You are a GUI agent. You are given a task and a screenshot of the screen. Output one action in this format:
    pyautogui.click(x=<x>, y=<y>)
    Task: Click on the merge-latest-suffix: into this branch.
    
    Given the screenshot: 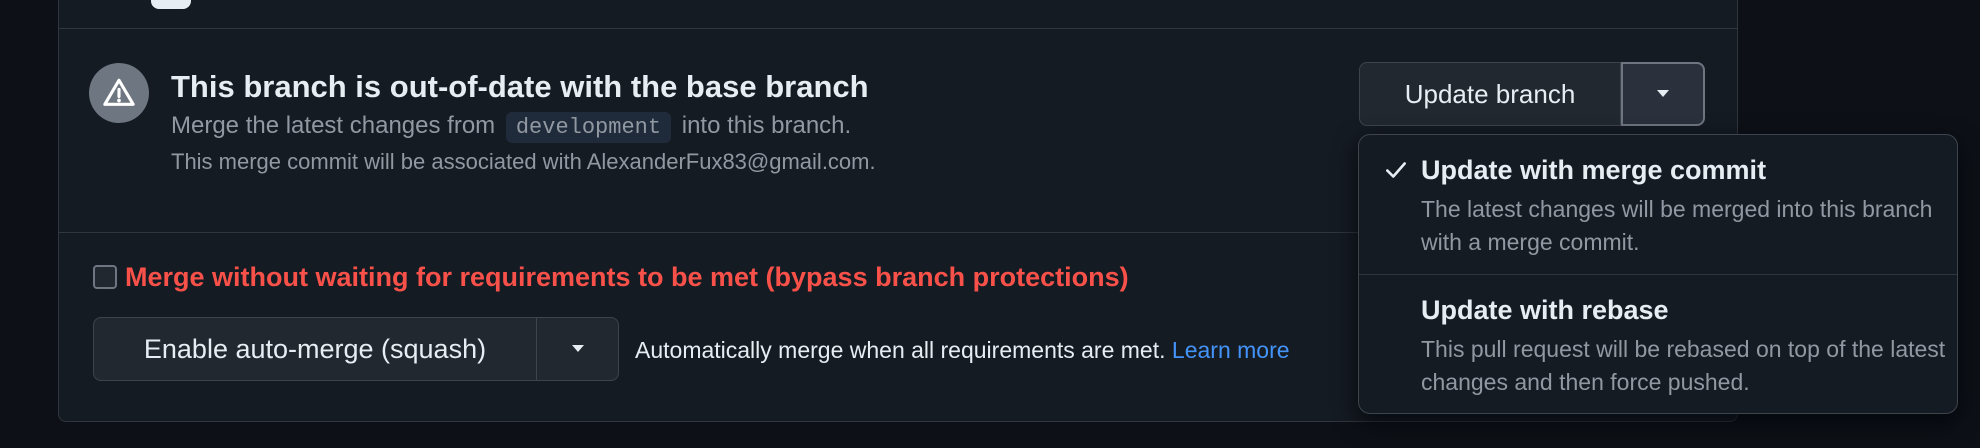 What is the action you would take?
    pyautogui.click(x=766, y=125)
    